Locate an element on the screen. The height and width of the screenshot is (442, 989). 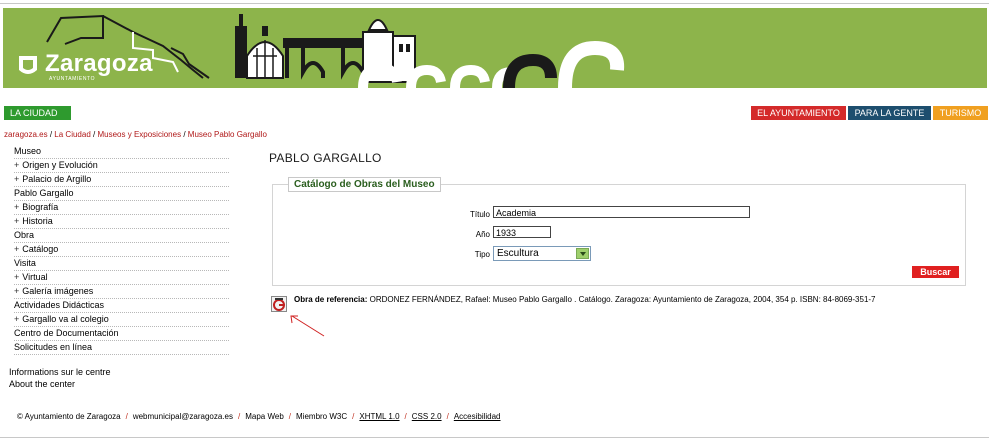
sidebar-item-catalogo: + Catálogo is located at coordinates (121, 250).